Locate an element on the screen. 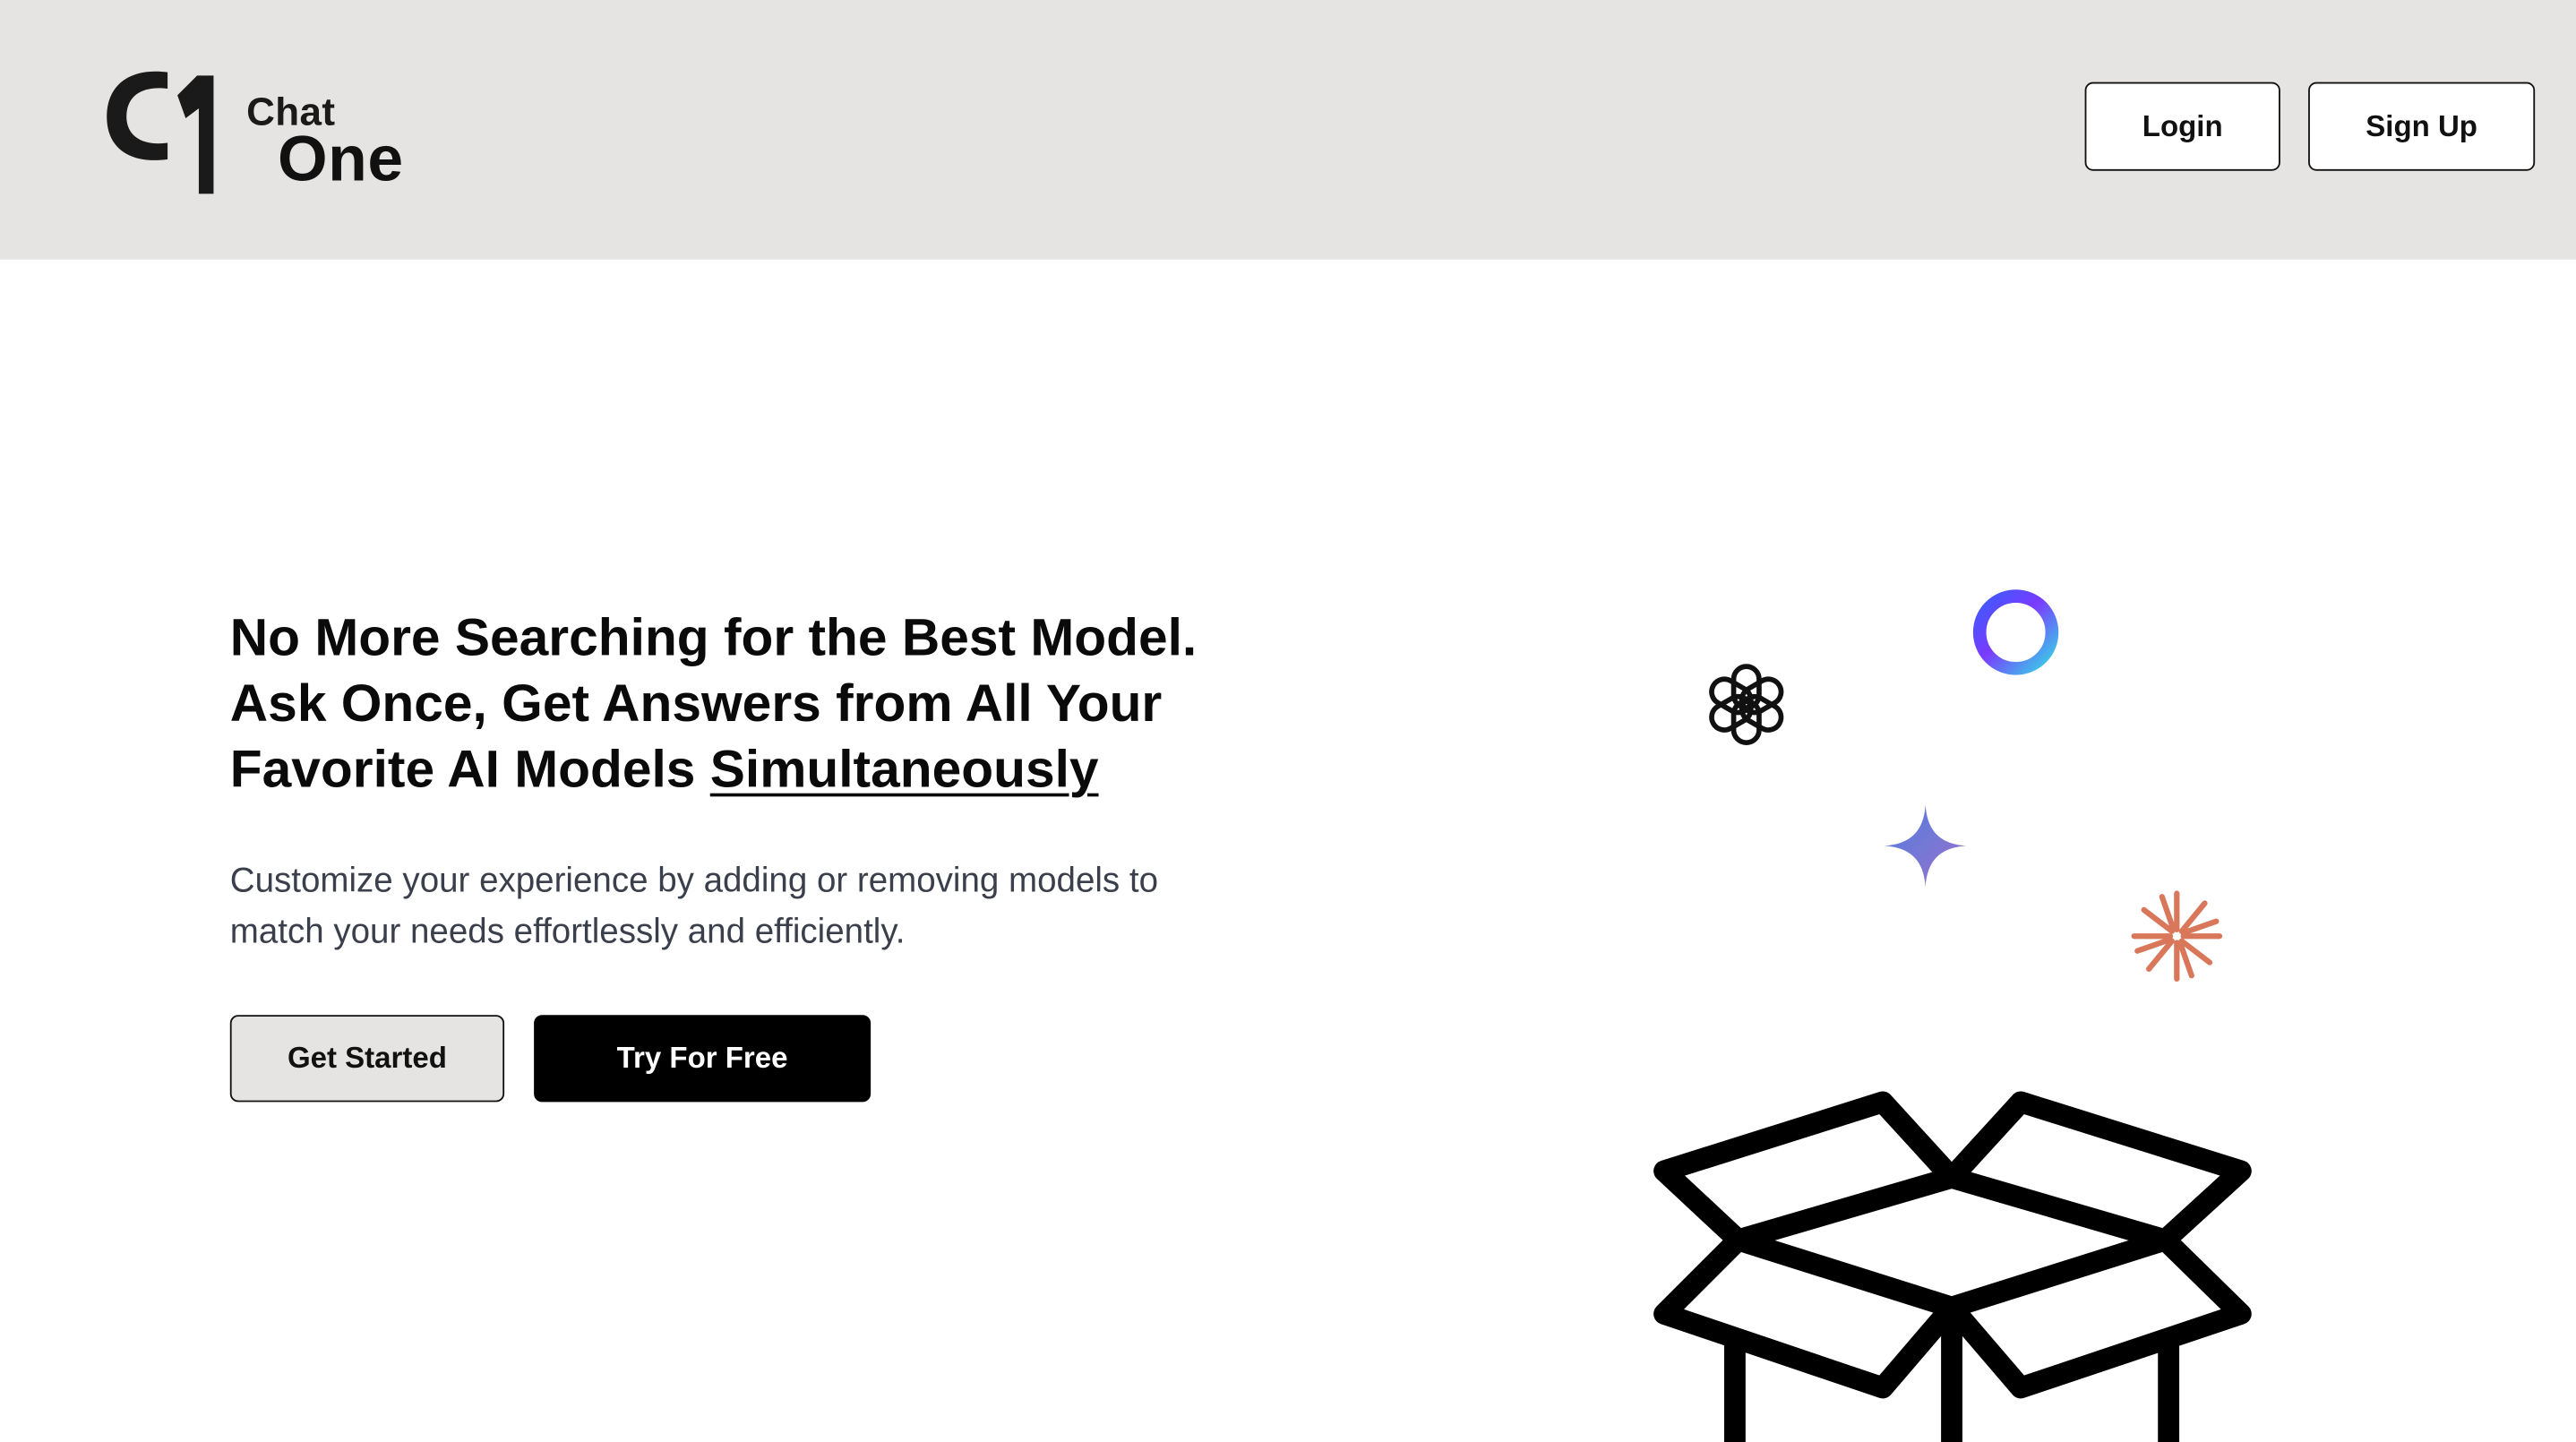 The image size is (2576, 1442). sparkle-icon is located at coordinates (1925, 846).